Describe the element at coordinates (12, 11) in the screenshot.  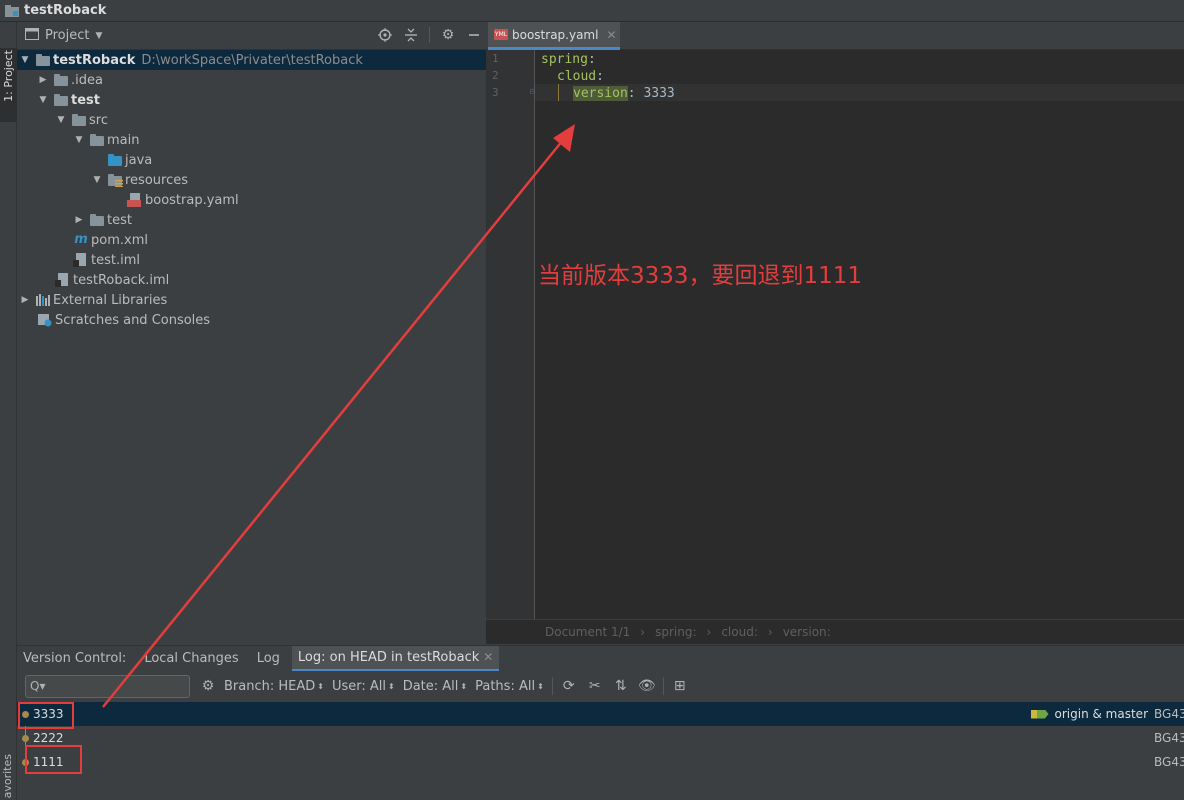
I see `project-icon` at that location.